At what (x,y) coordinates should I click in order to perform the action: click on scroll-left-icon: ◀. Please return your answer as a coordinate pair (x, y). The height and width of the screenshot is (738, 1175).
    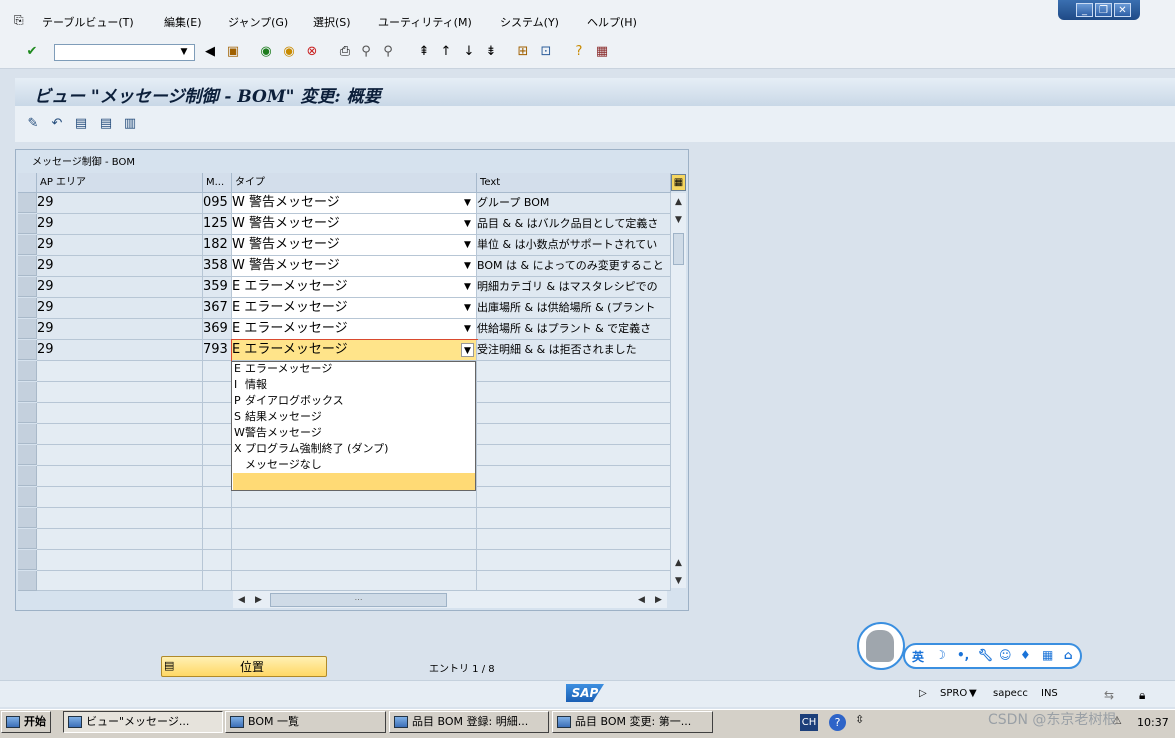
    Looking at the image, I should click on (241, 600).